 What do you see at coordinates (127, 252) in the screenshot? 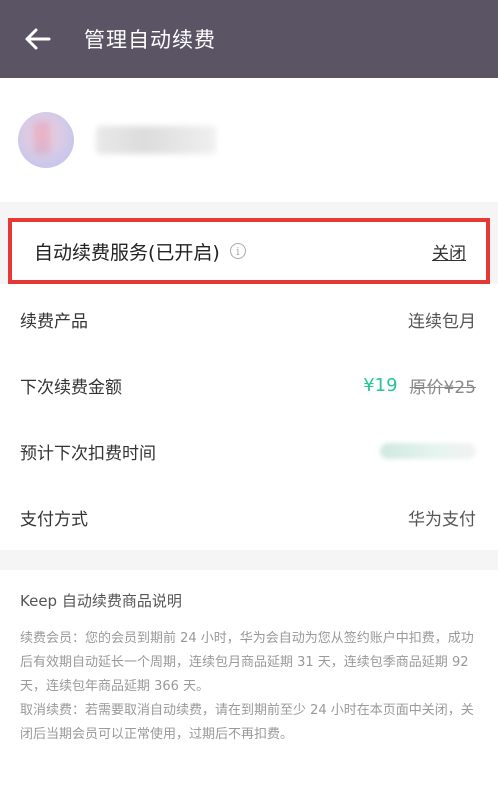
I see `service-status-label: 自动续费服务(已开启)` at bounding box center [127, 252].